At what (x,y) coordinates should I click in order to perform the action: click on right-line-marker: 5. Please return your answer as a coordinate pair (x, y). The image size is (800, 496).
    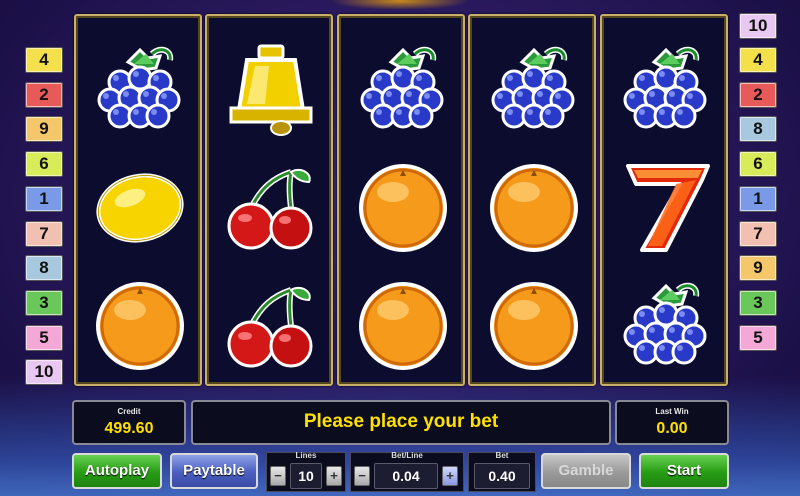
    Looking at the image, I should click on (758, 337).